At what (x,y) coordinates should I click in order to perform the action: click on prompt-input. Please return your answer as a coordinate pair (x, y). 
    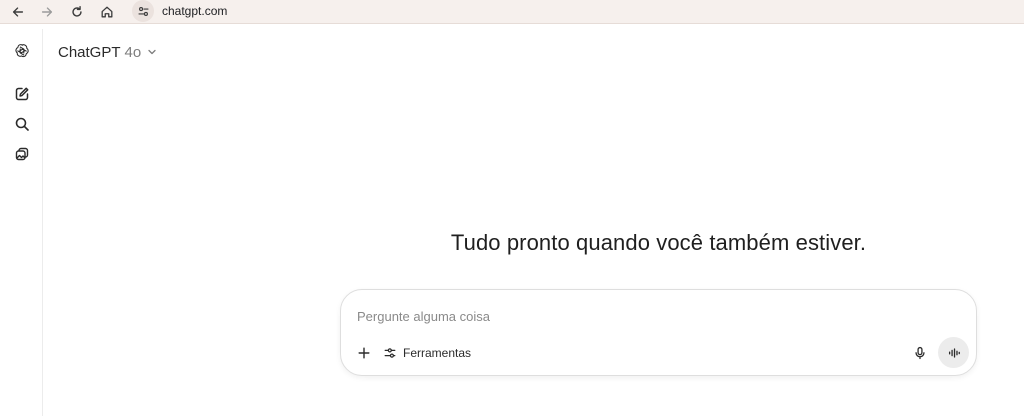
    Looking at the image, I should click on (647, 316).